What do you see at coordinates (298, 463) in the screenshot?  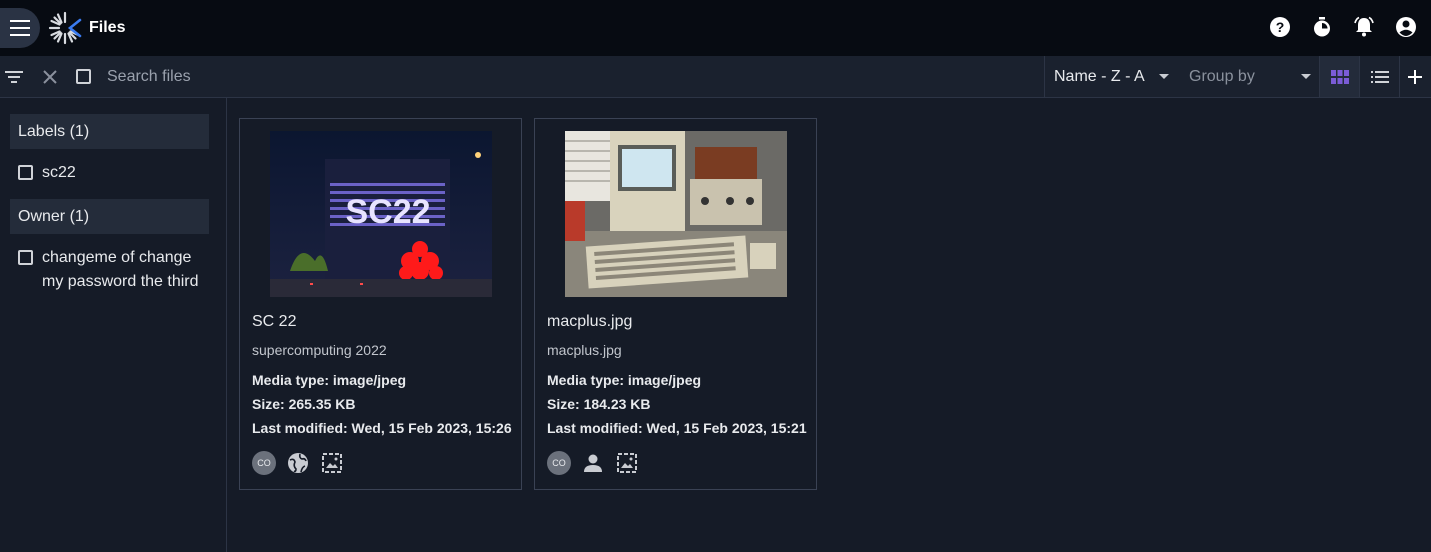 I see `globe-icon` at bounding box center [298, 463].